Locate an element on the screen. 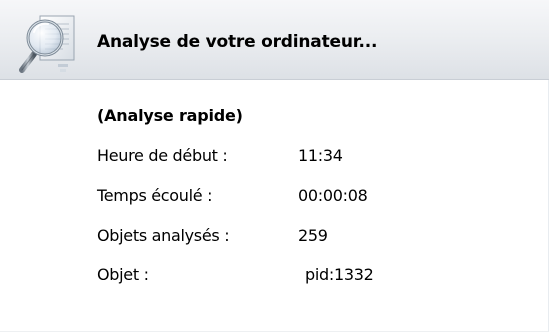 The height and width of the screenshot is (332, 549). objects-scanned-value: 259 is located at coordinates (313, 235).